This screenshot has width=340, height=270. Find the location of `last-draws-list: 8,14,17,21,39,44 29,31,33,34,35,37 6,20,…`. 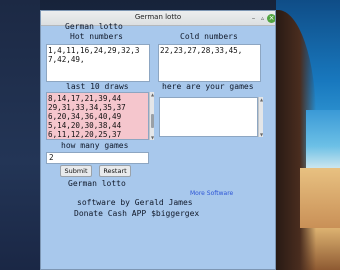

last-draws-list: 8,14,17,21,39,44 29,31,33,34,35,37 6,20,… is located at coordinates (97, 116).